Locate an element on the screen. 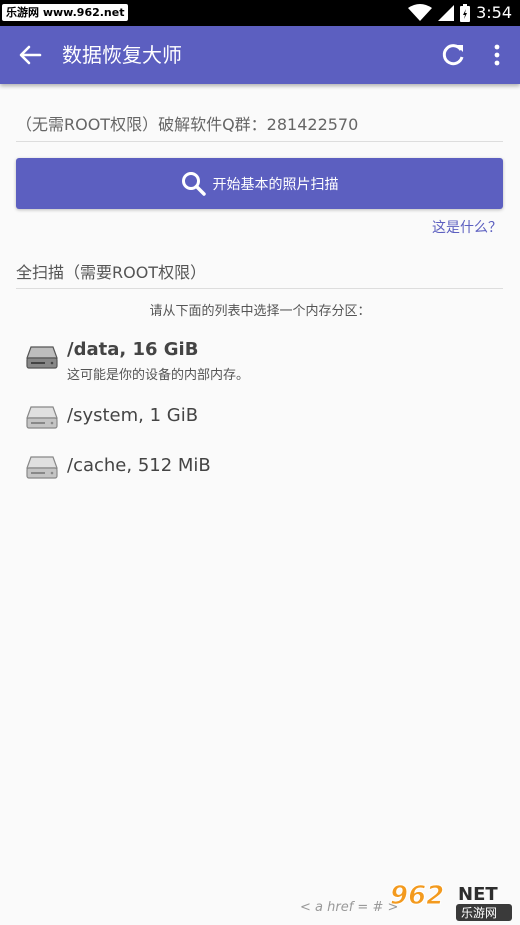 The height and width of the screenshot is (925, 520). partition-desc: 这可能是你的设备的内部内存。 is located at coordinates (158, 375).